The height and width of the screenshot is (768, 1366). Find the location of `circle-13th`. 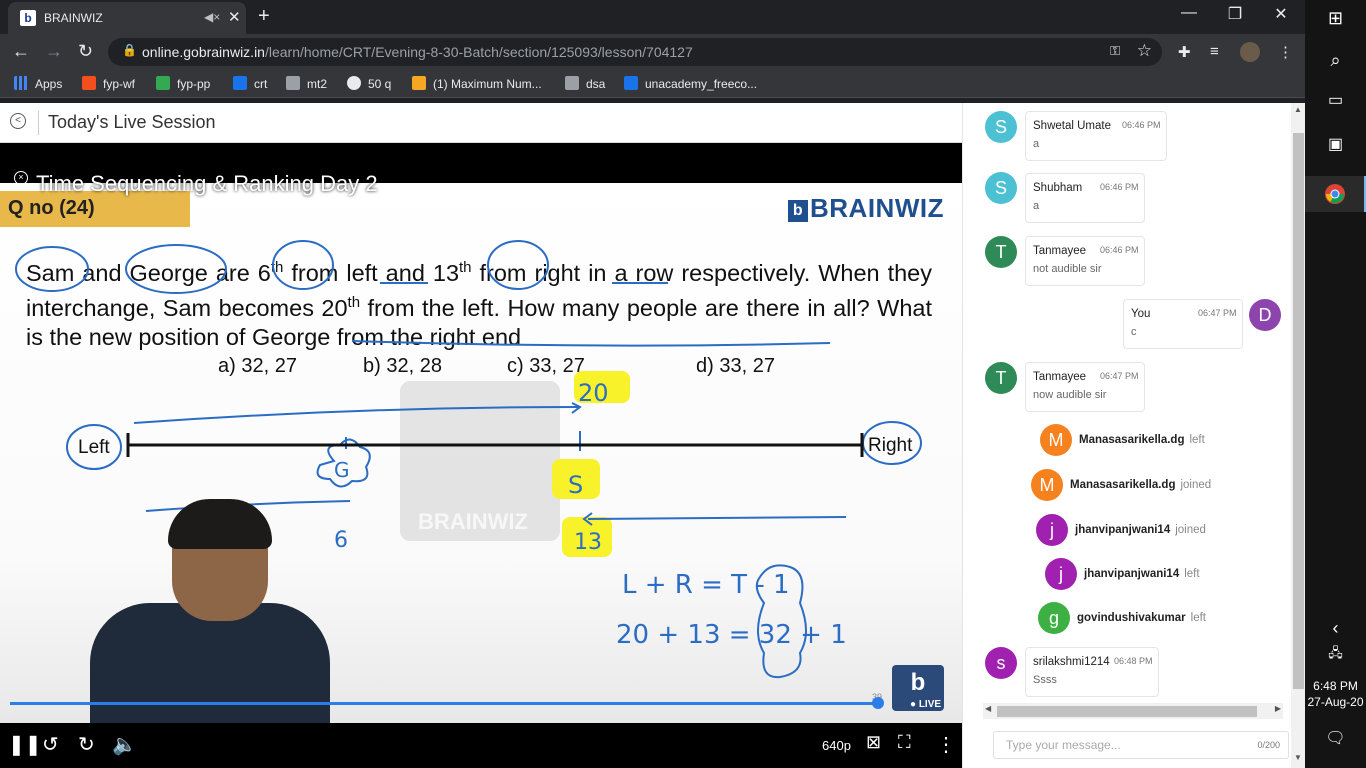

circle-13th is located at coordinates (518, 265).